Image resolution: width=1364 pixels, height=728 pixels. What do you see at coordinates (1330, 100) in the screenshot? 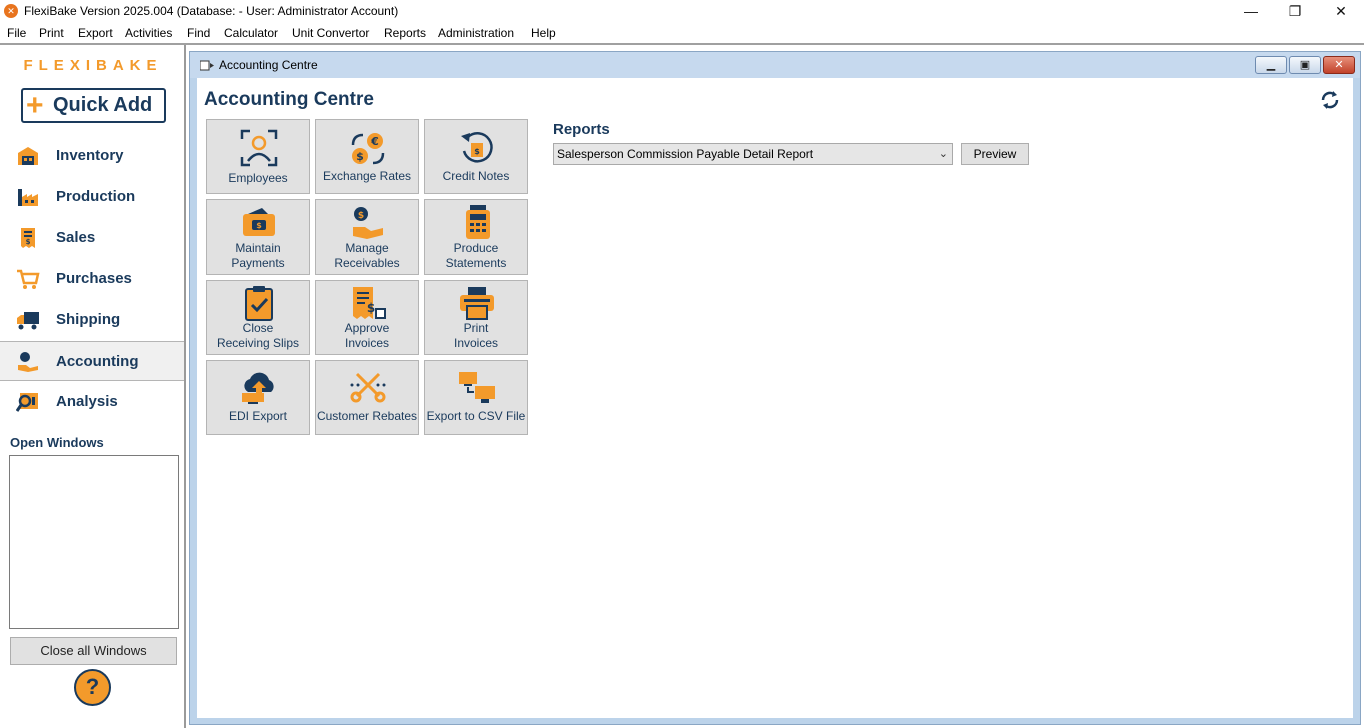
I see `refresh-icon` at bounding box center [1330, 100].